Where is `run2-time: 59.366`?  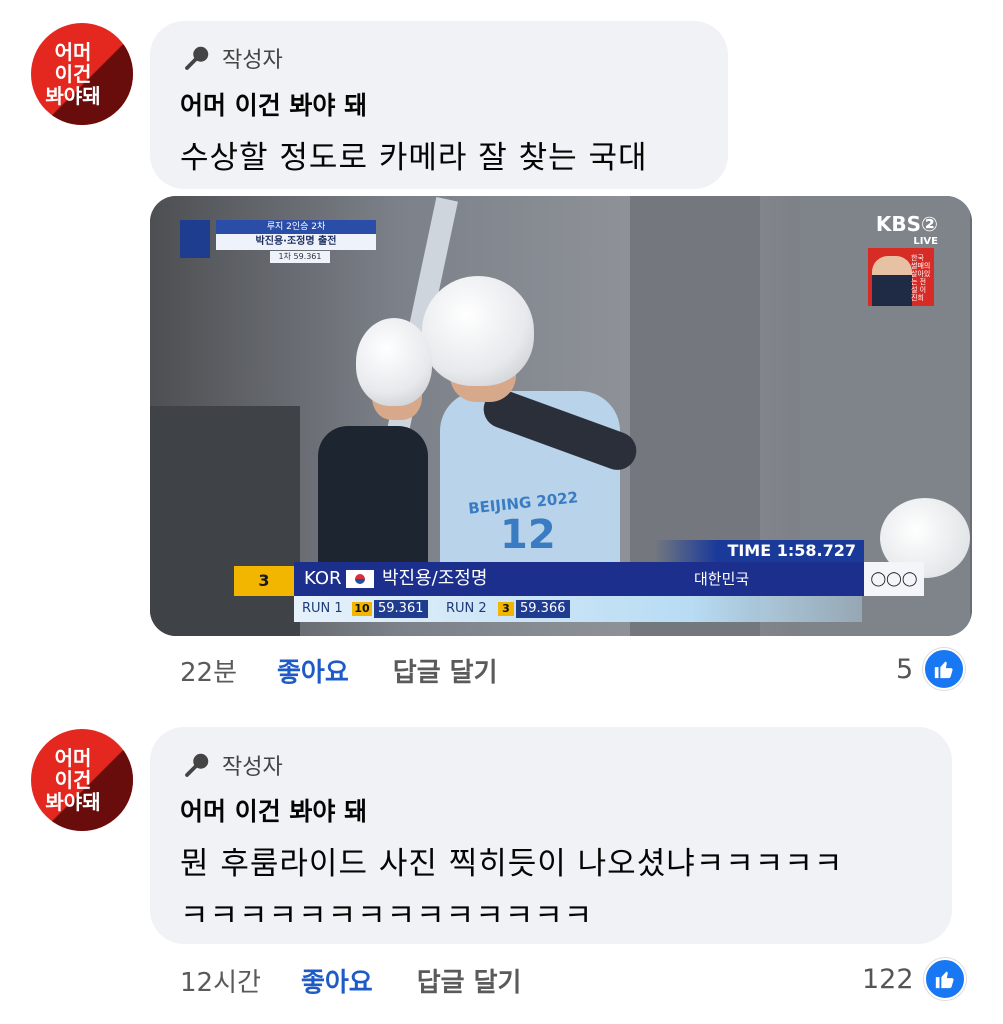
run2-time: 59.366 is located at coordinates (543, 609).